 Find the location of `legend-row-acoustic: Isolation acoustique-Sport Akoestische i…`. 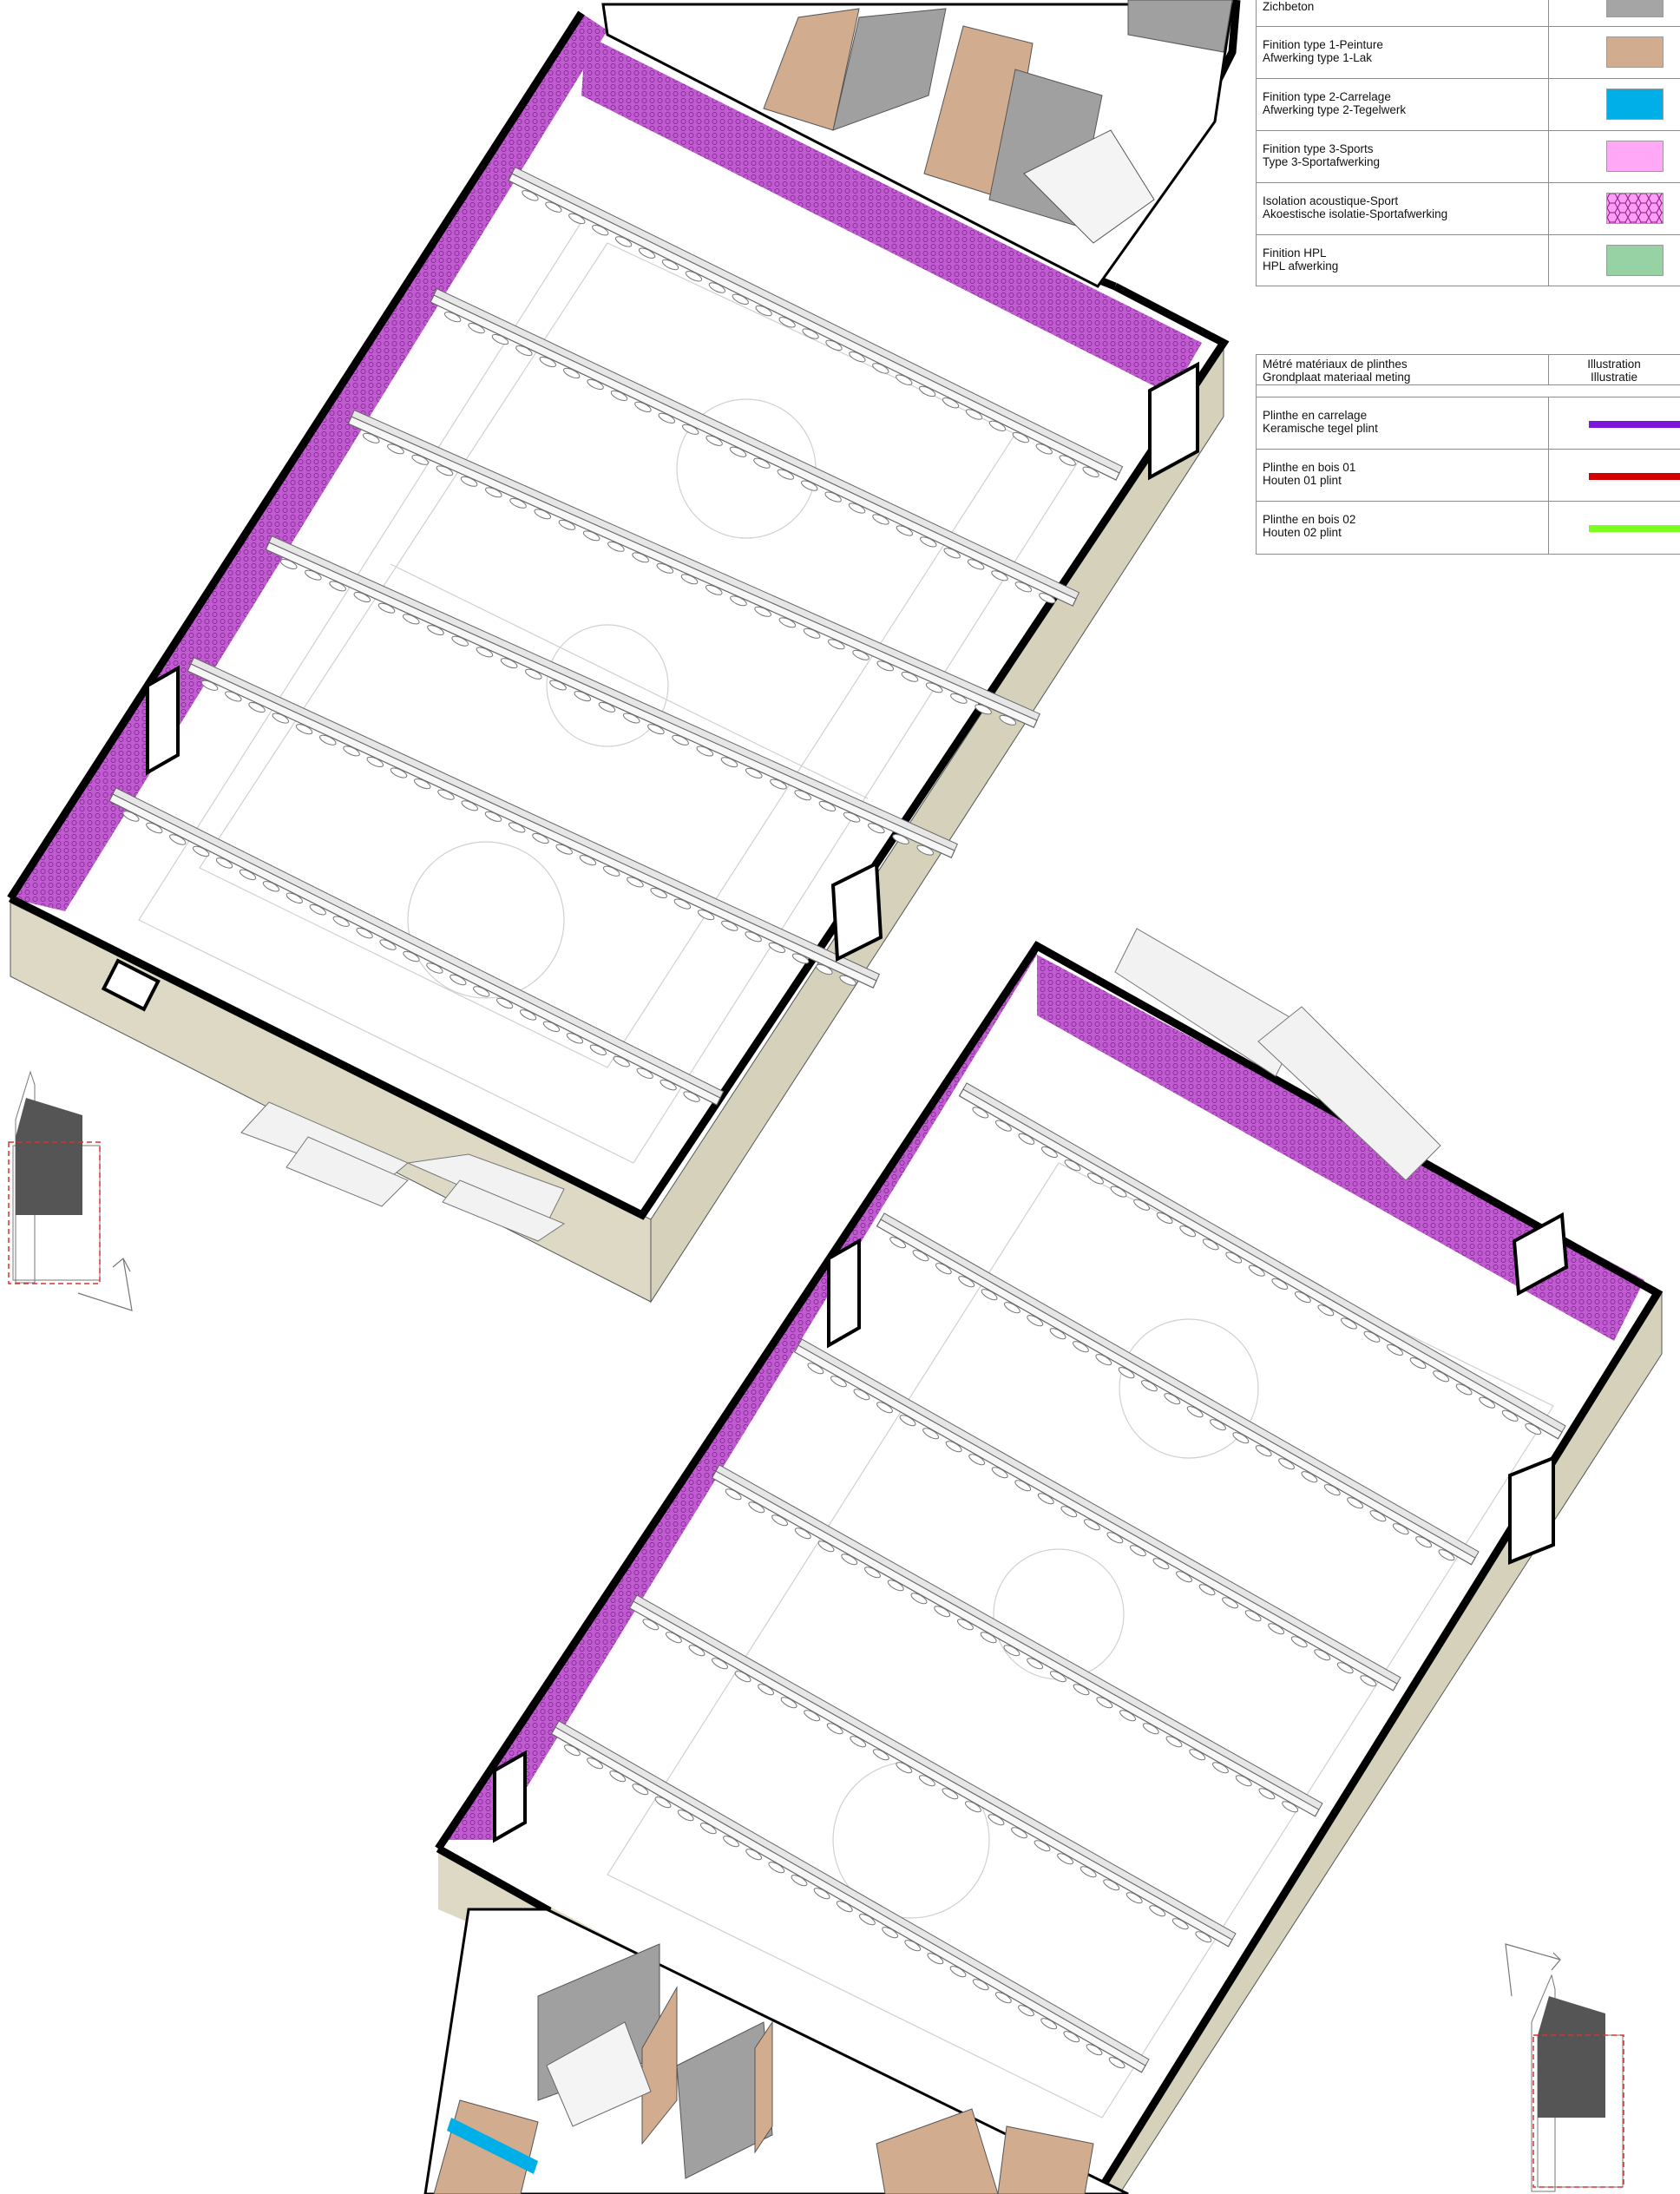

legend-row-acoustic: Isolation acoustique-Sport Akoestische i… is located at coordinates (1468, 209).